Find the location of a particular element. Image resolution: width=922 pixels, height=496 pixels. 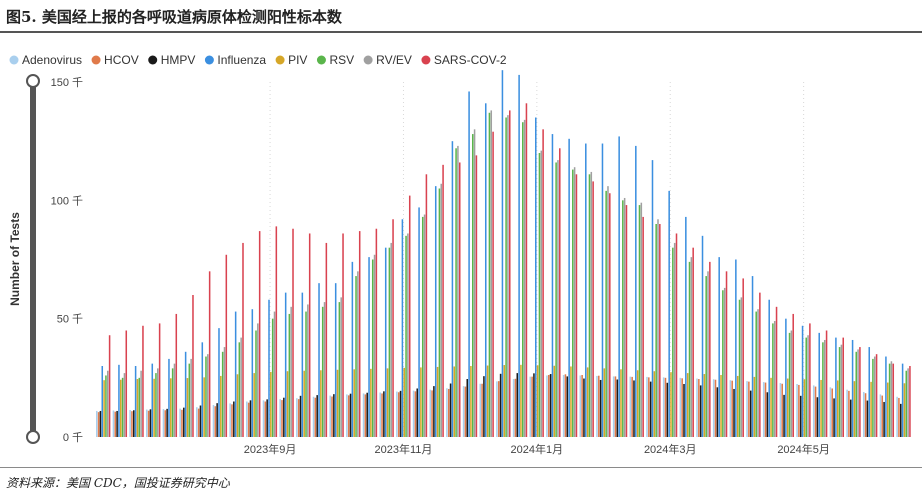

legend-marker-rsv is located at coordinates (321, 60).